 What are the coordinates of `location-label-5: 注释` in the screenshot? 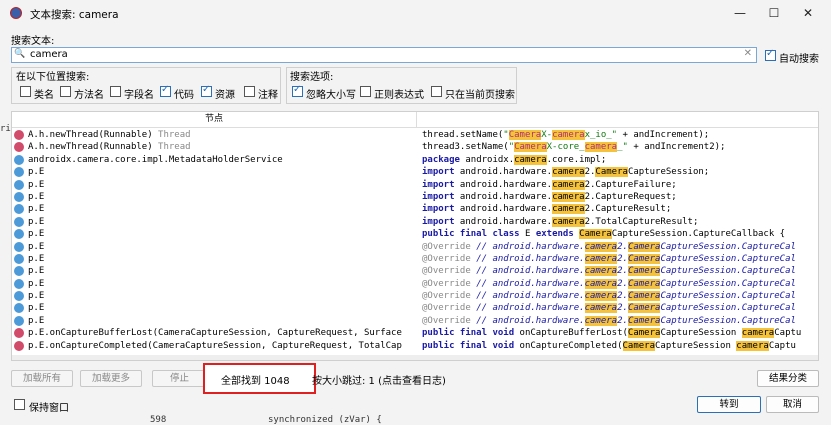 It's located at (268, 95).